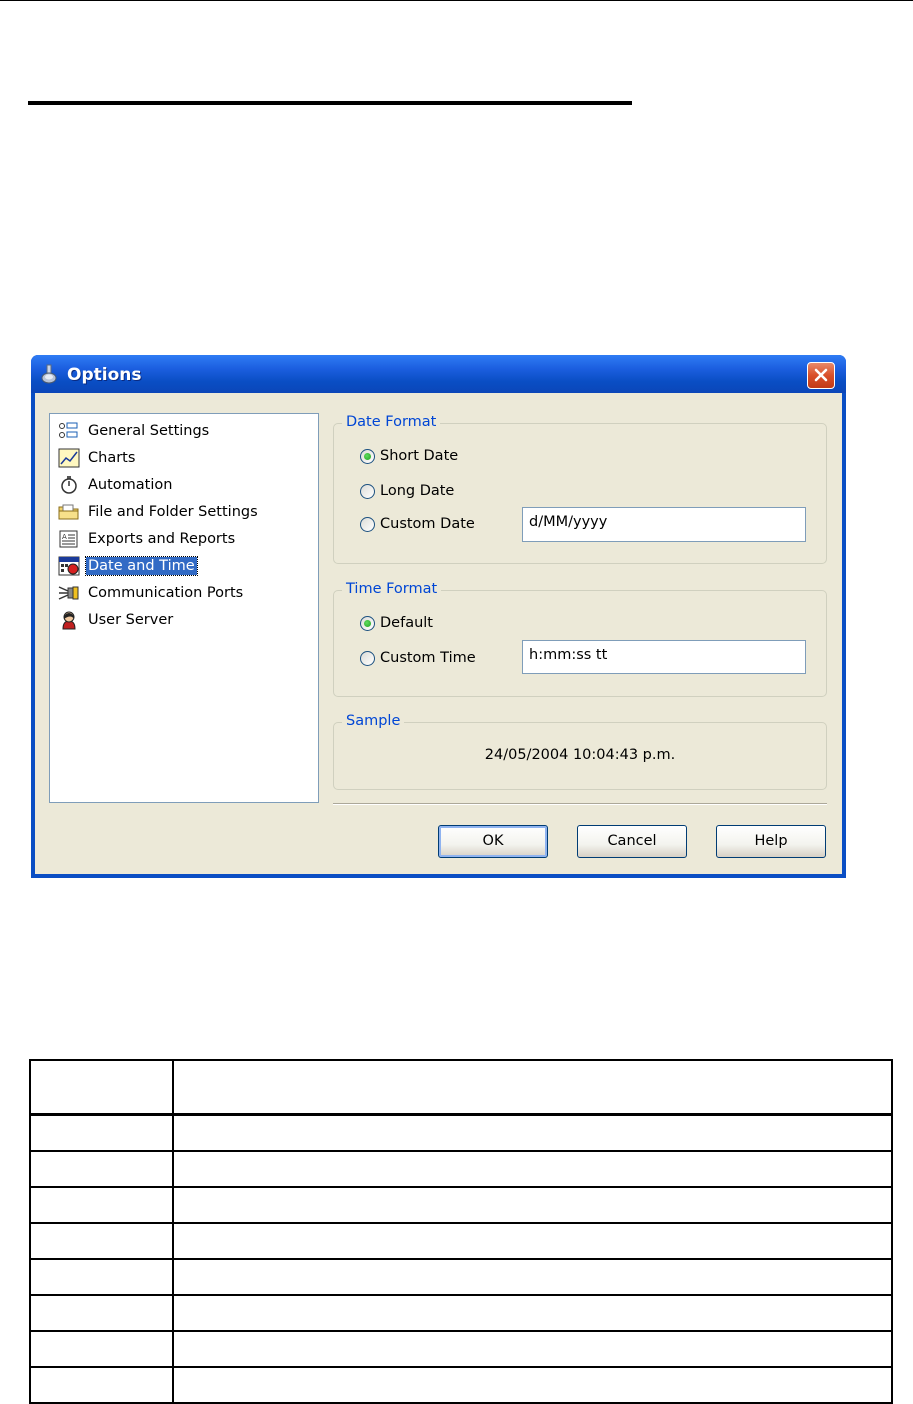 The height and width of the screenshot is (1404, 913). What do you see at coordinates (664, 524) in the screenshot?
I see `custom-date-input: d/MM/yyyy` at bounding box center [664, 524].